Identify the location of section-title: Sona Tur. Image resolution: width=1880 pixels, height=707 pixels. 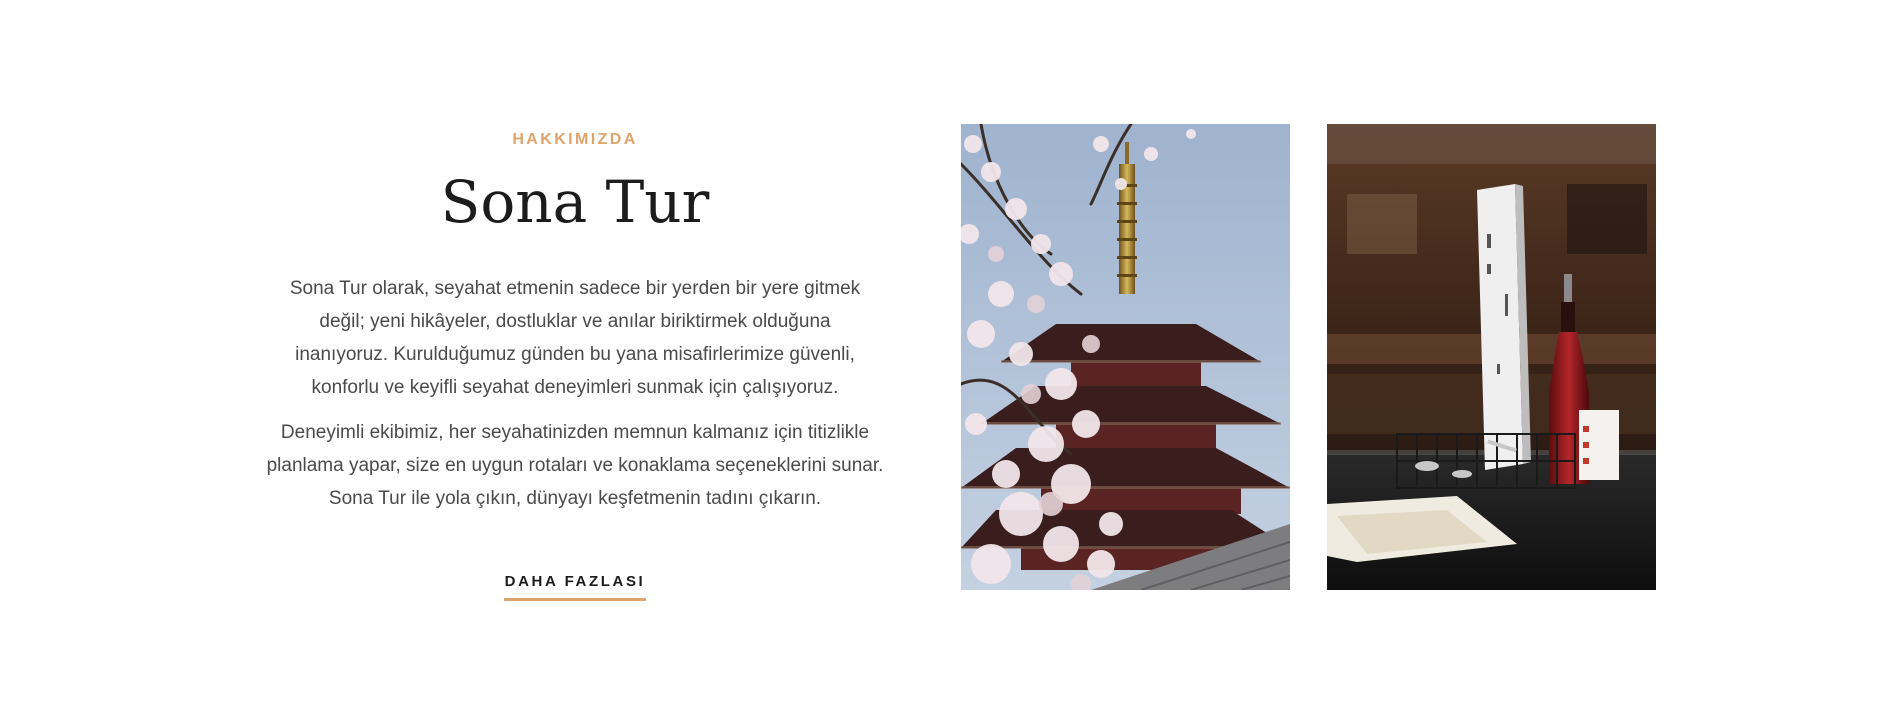
(575, 202).